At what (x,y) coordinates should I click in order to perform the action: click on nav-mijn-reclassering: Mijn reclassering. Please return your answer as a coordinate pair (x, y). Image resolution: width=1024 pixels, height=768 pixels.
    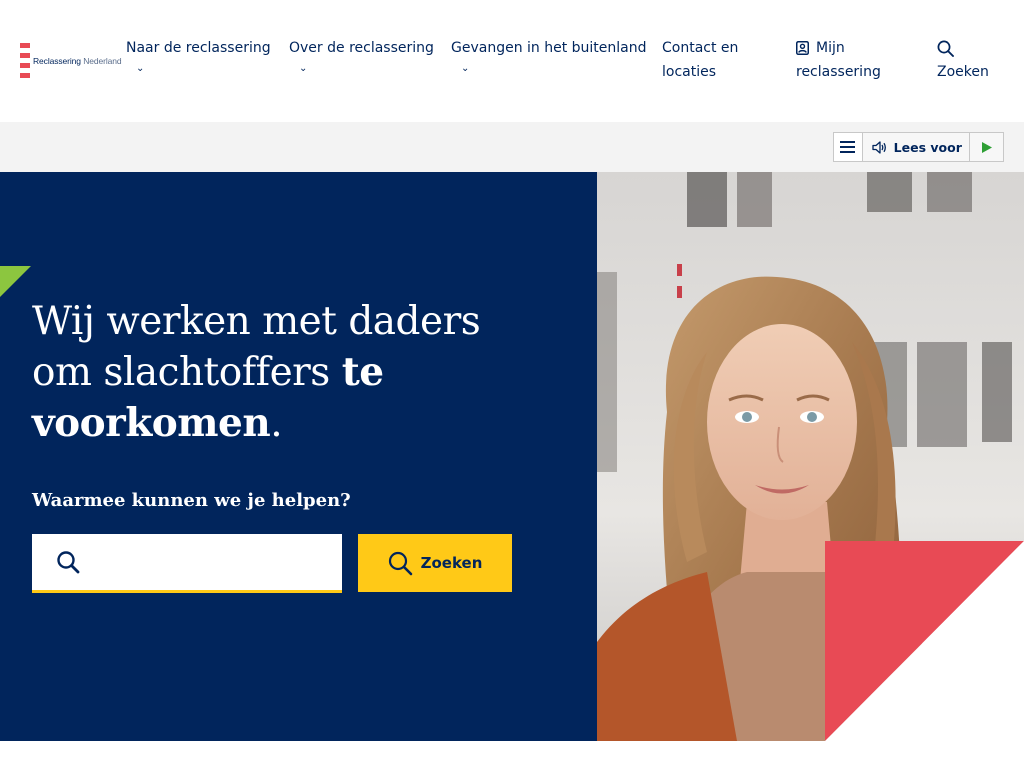
    Looking at the image, I should click on (838, 60).